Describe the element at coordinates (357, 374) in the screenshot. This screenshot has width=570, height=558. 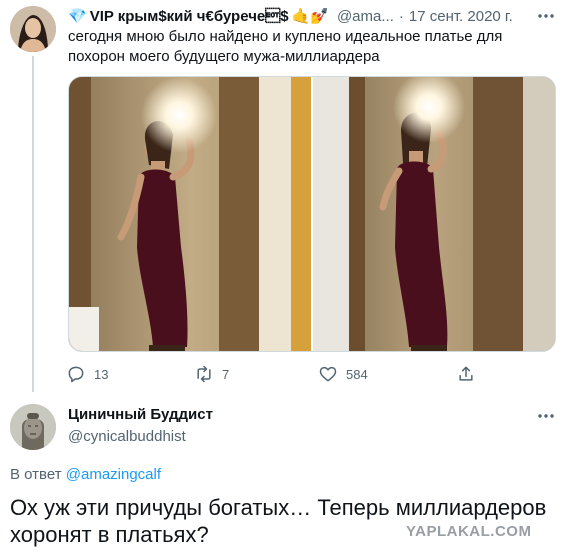
I see `like-count: 584` at that location.